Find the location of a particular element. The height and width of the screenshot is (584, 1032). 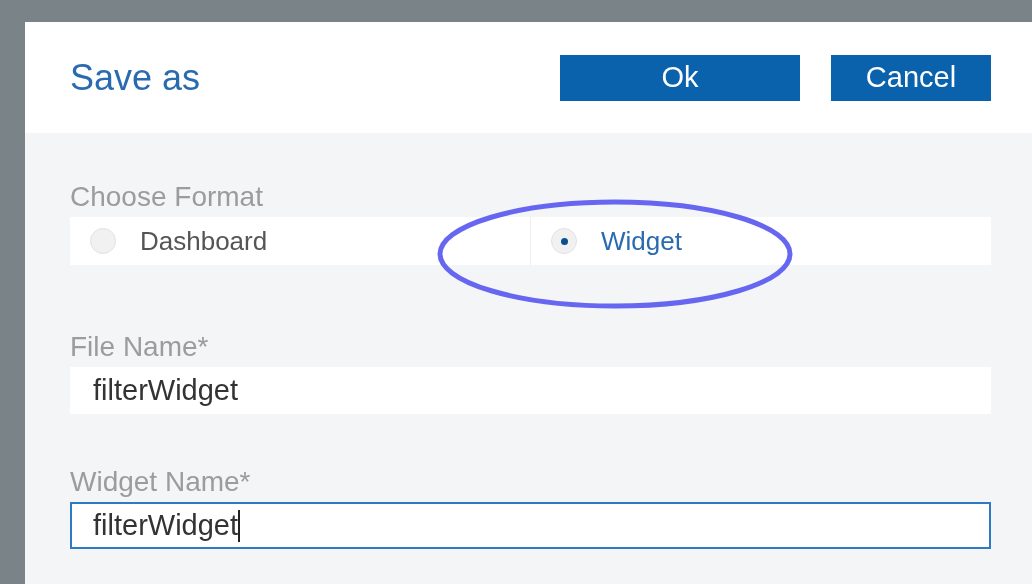

field-label: File Name* is located at coordinates (140, 347).